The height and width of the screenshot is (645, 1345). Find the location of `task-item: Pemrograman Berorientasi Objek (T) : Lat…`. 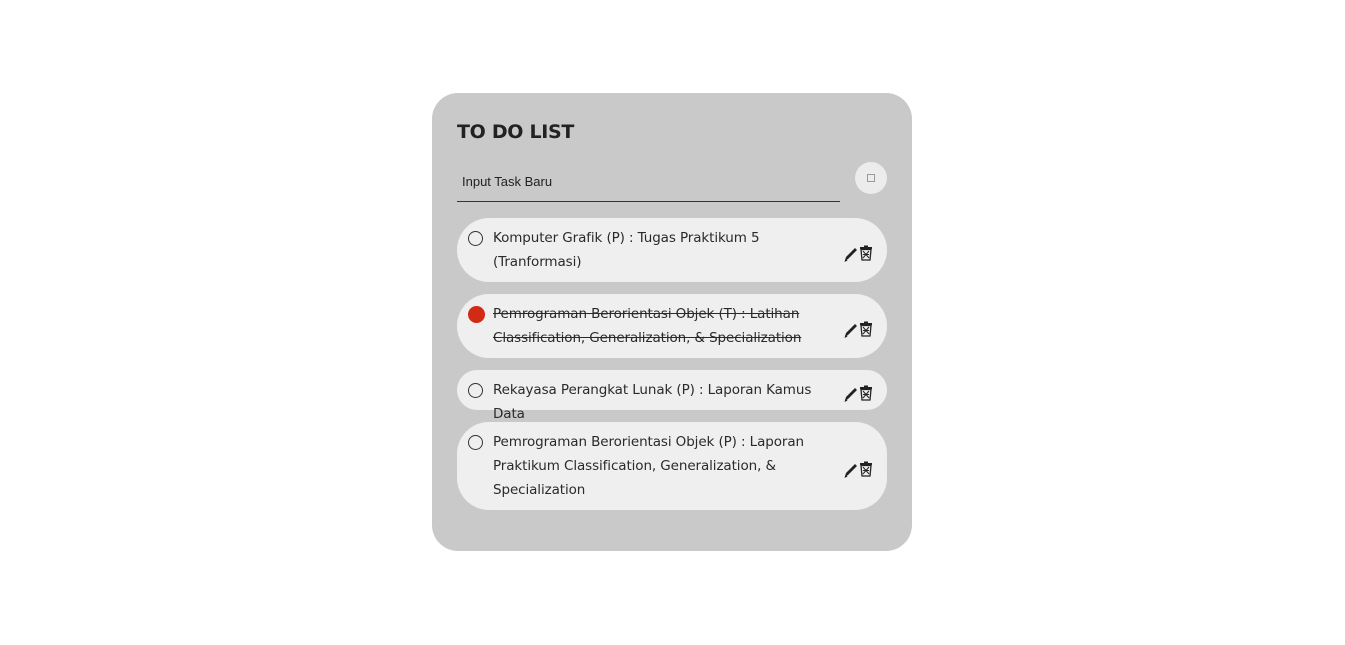

task-item: Pemrograman Berorientasi Objek (T) : Lat… is located at coordinates (672, 326).